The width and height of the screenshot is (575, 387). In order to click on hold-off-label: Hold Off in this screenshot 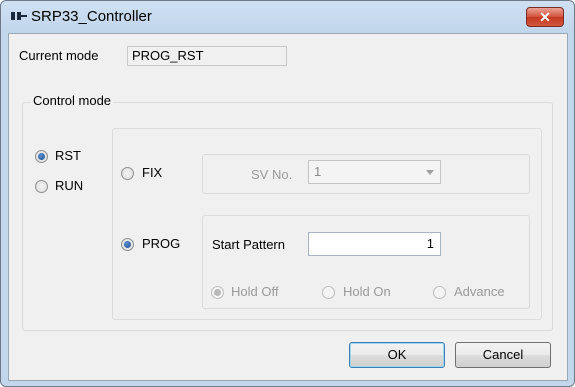, I will do `click(254, 291)`.